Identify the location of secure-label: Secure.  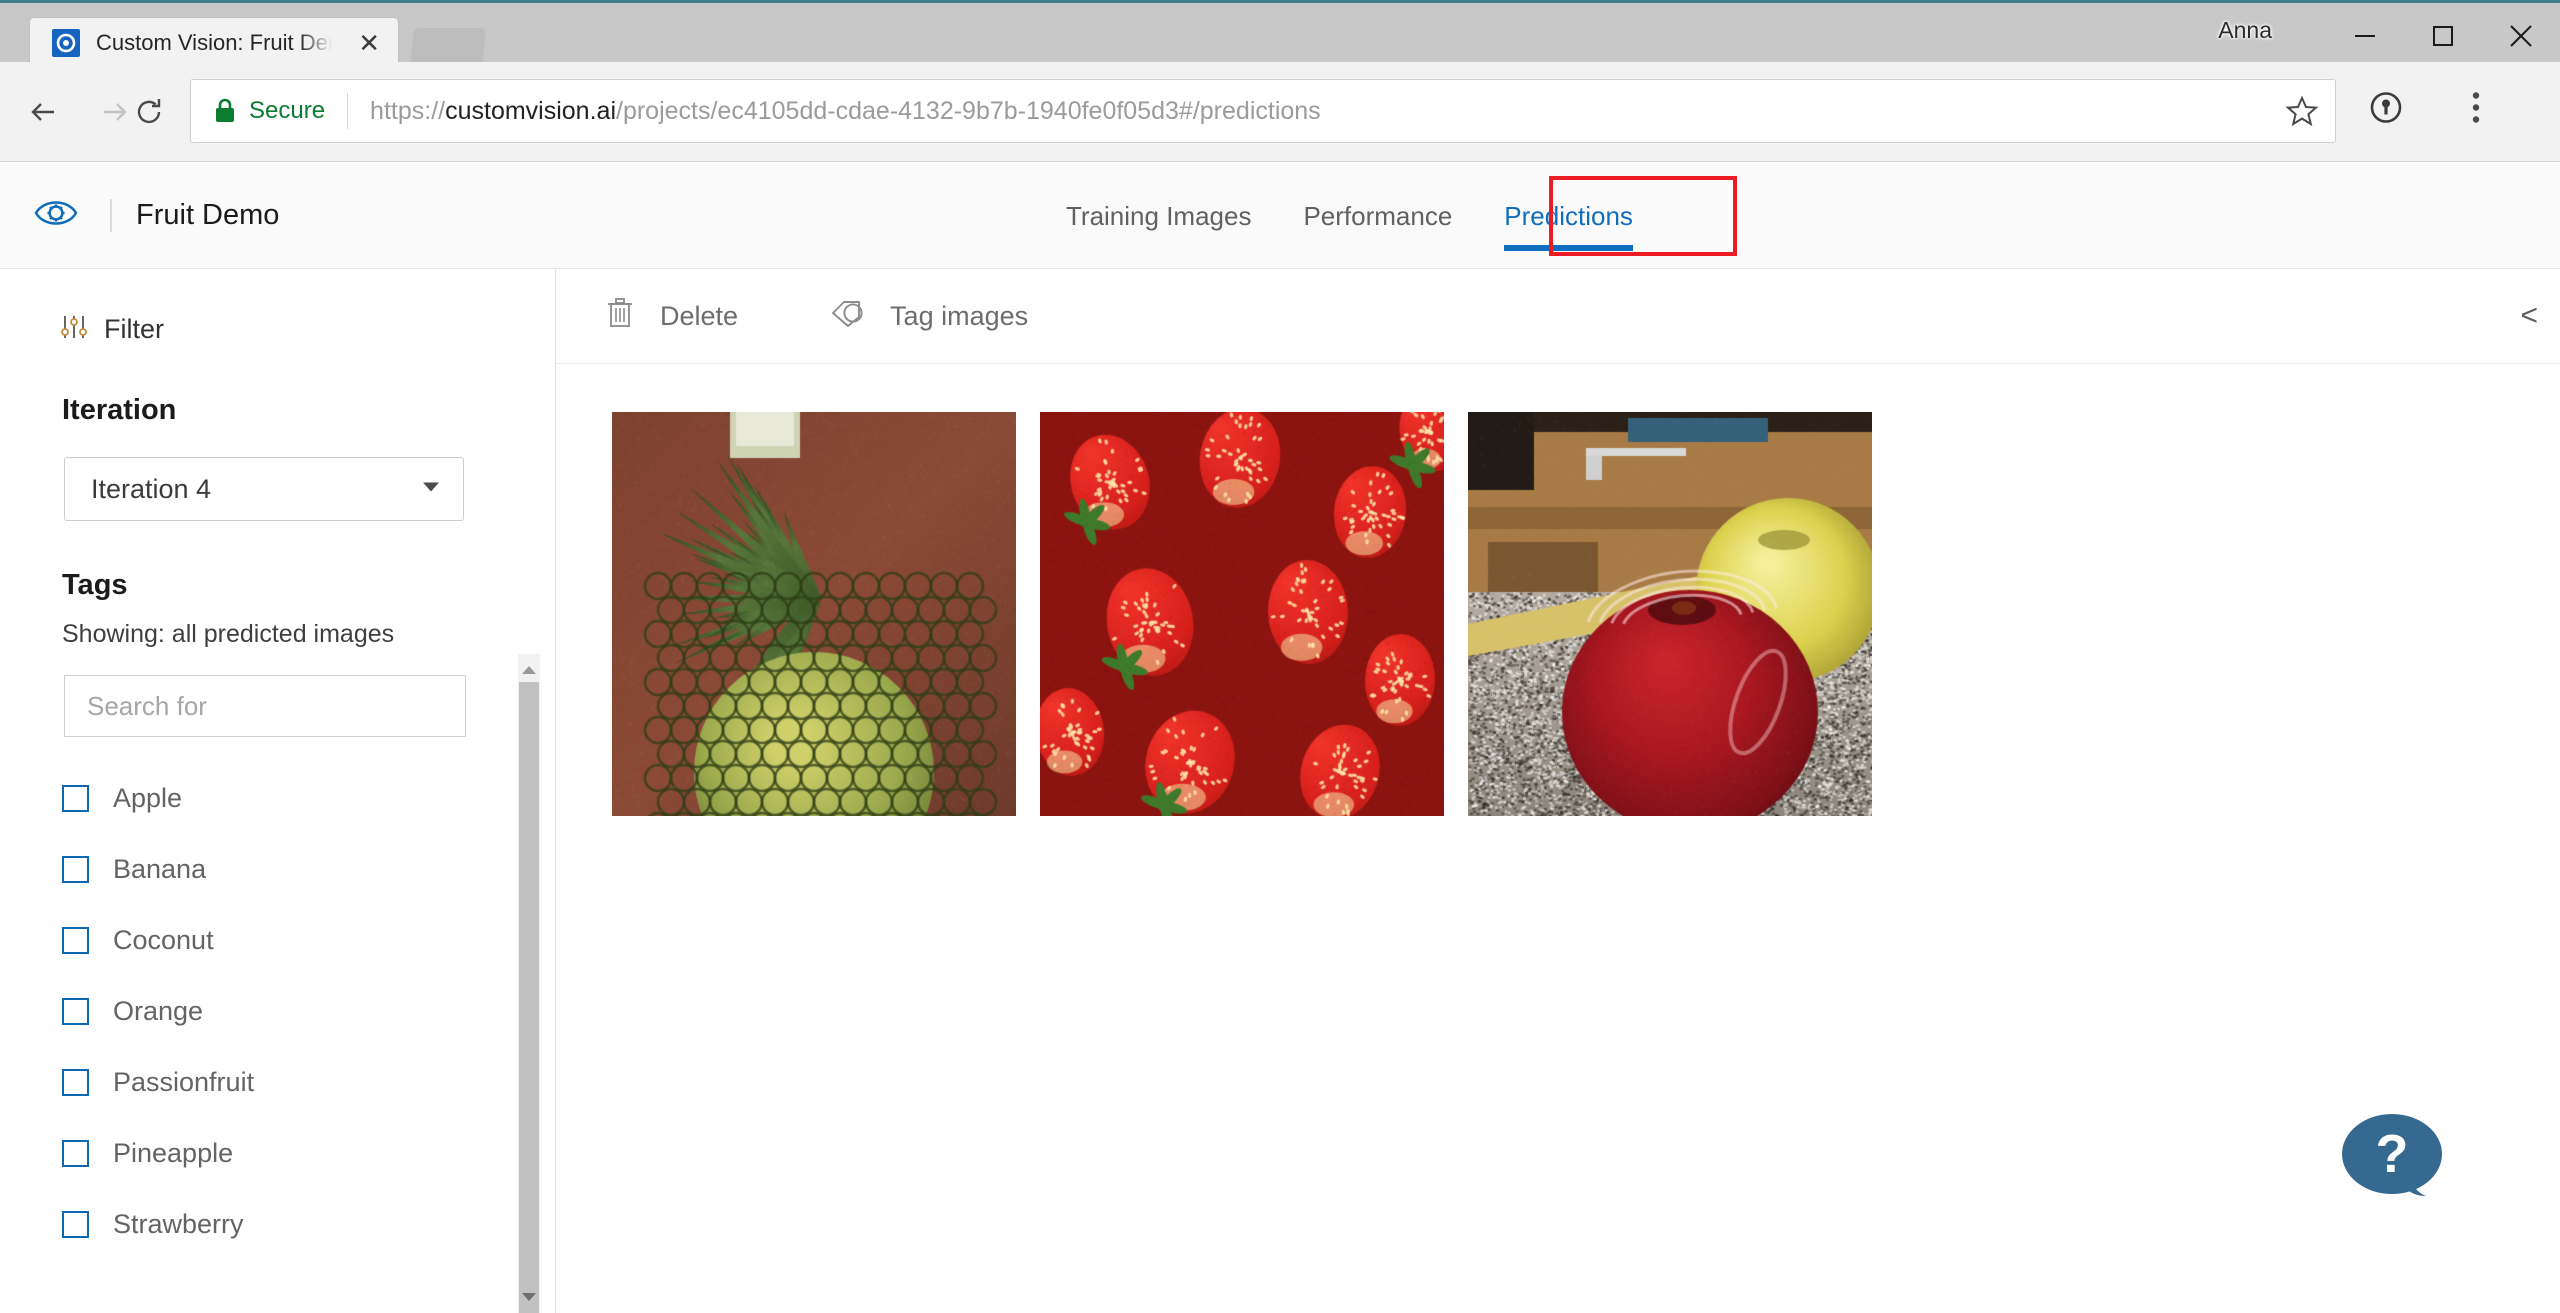
(287, 110).